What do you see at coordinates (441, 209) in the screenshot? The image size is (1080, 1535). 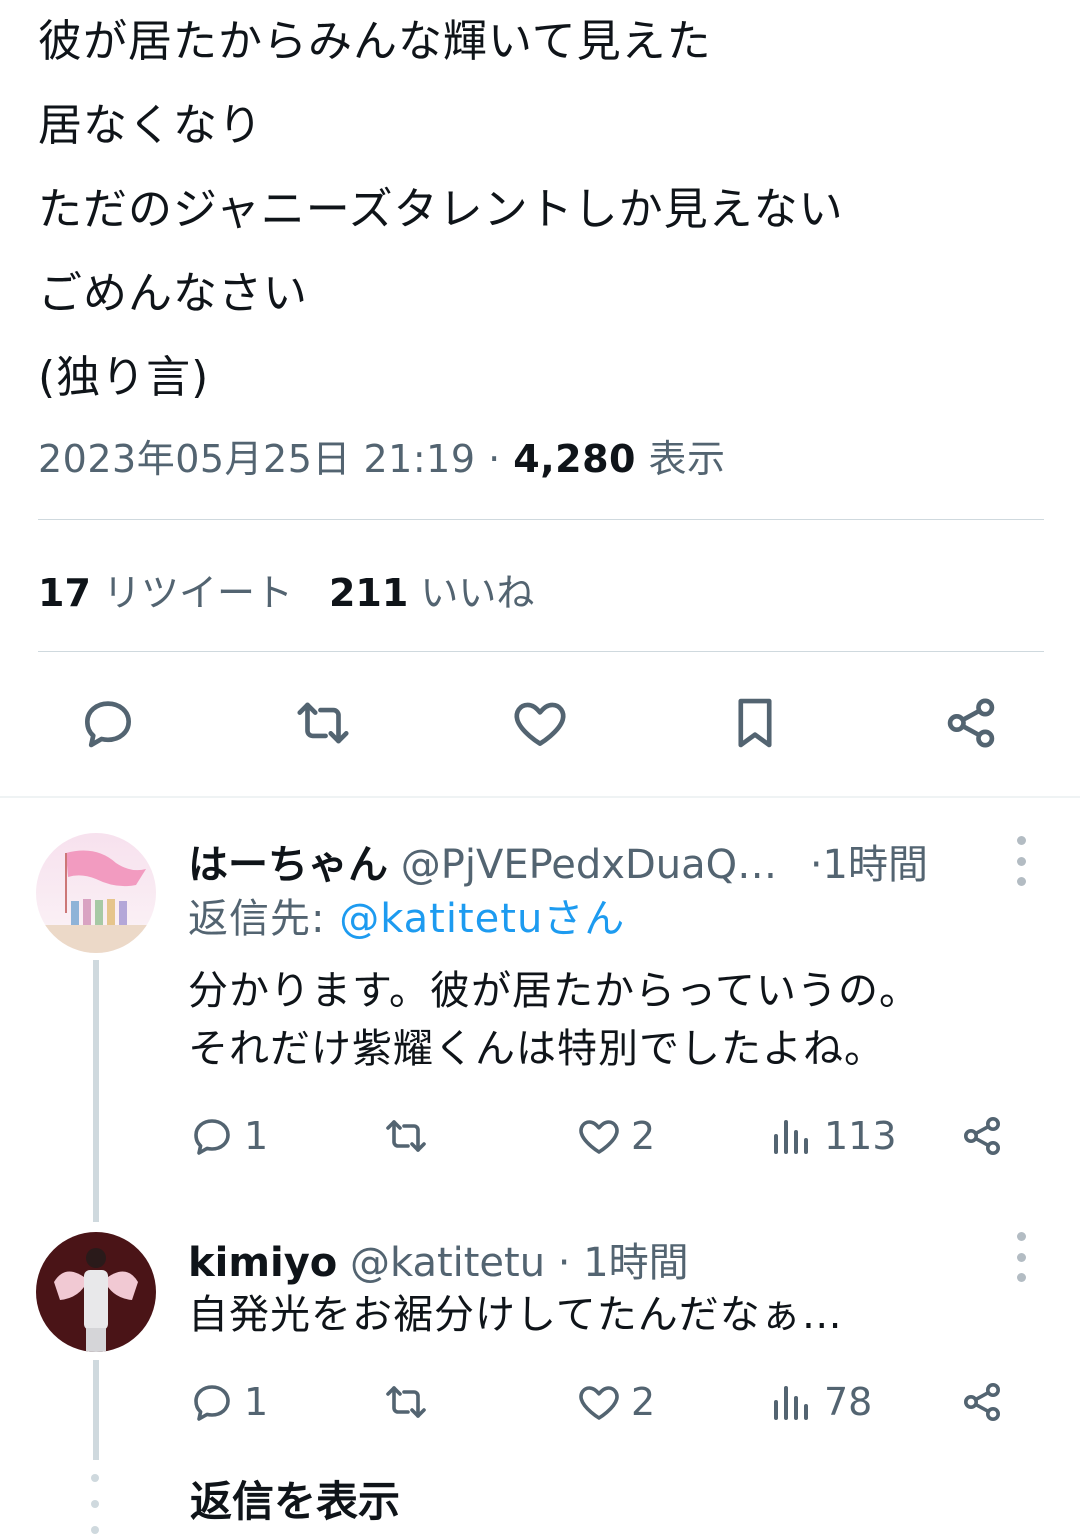 I see `tweet-line: ただのジャニーズタレントしか見えない` at bounding box center [441, 209].